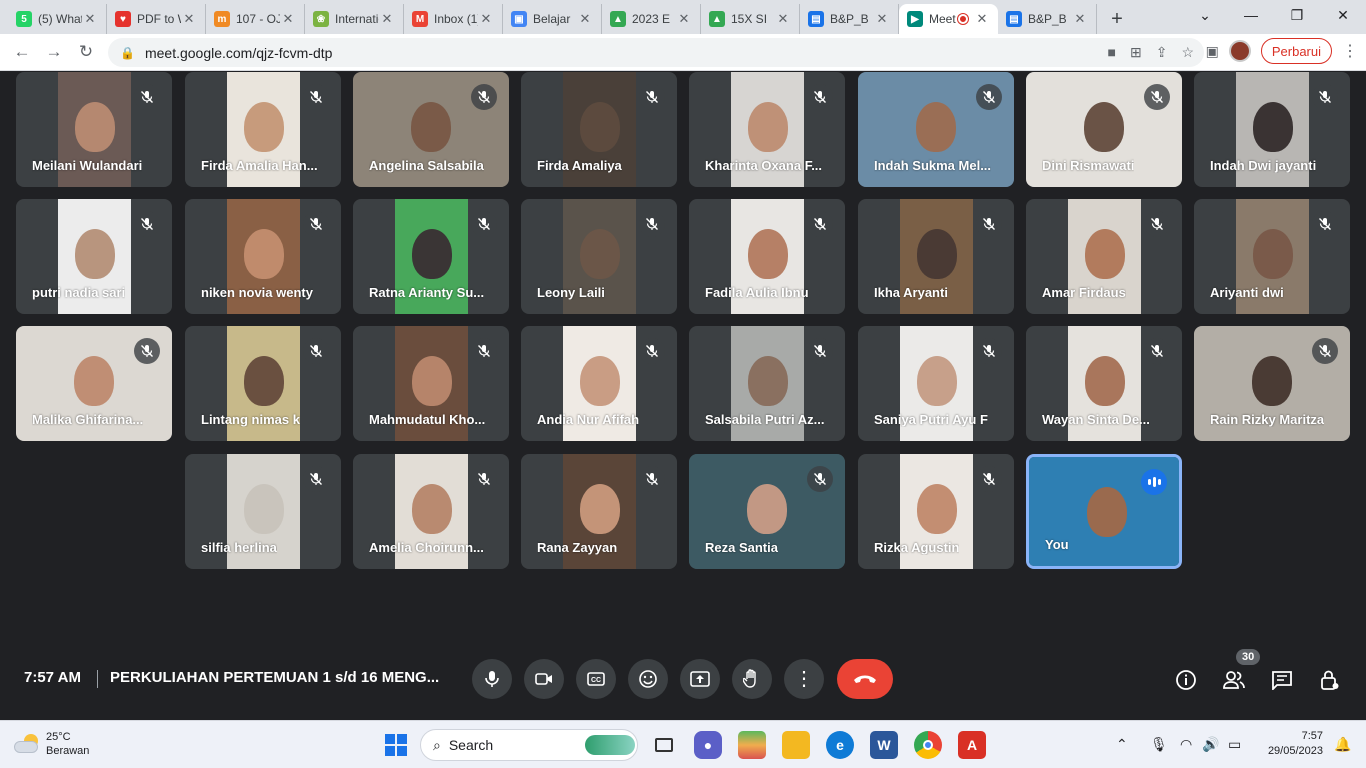 This screenshot has width=1366, height=768. I want to click on host-controls-button, so click(1330, 680).